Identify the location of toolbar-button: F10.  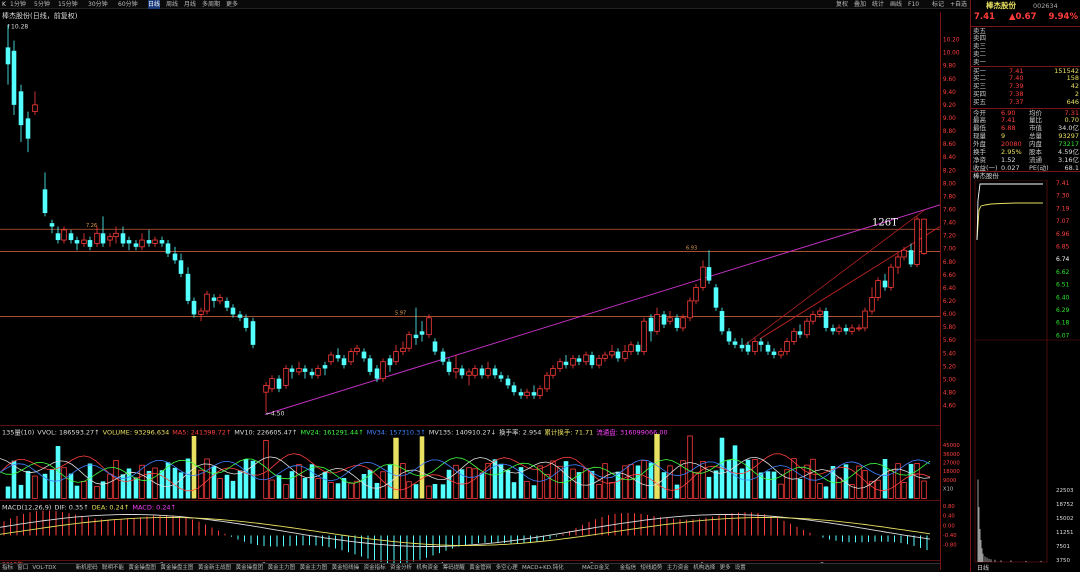
(913, 4).